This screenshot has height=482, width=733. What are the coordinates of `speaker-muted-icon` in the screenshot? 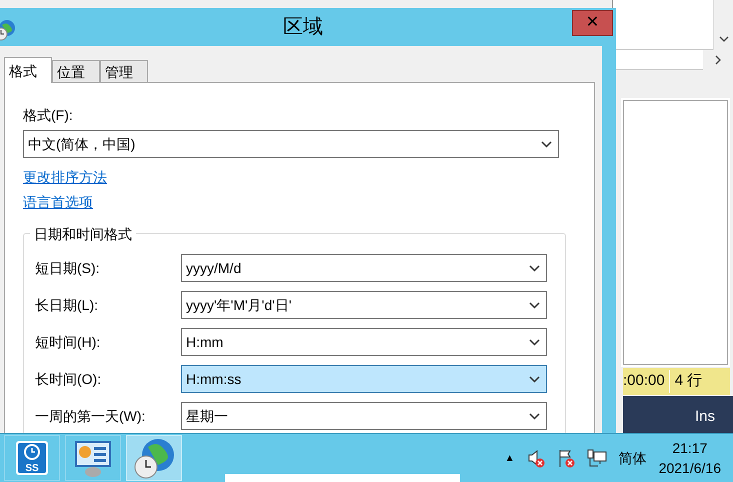 It's located at (535, 458).